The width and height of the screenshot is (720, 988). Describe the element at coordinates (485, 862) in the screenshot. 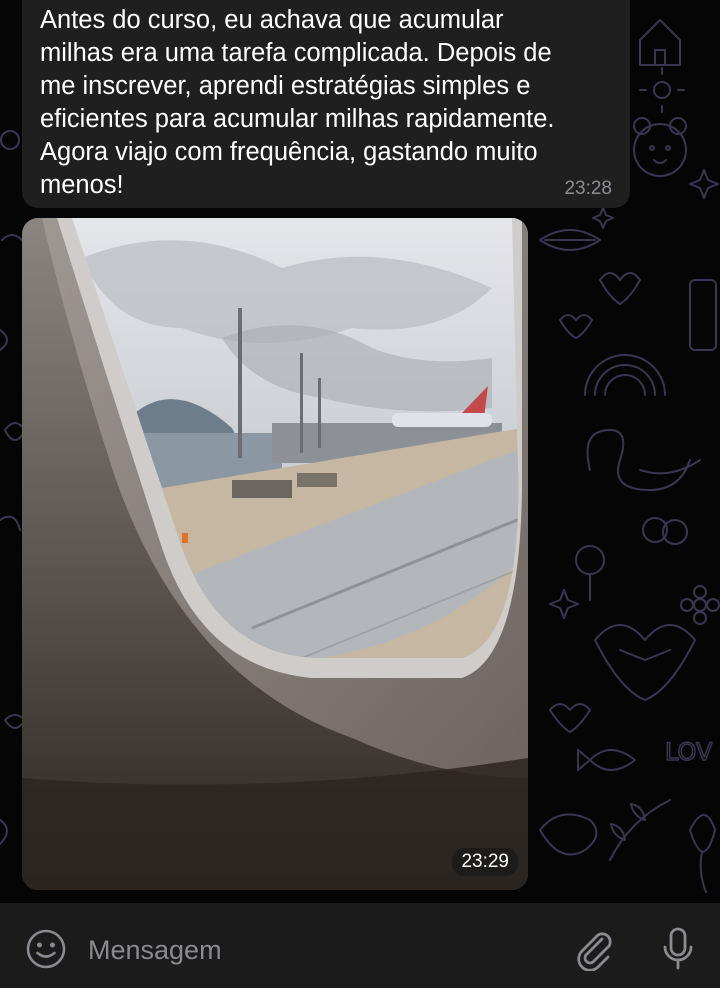

I see `photo-timestamp: 23:29` at that location.